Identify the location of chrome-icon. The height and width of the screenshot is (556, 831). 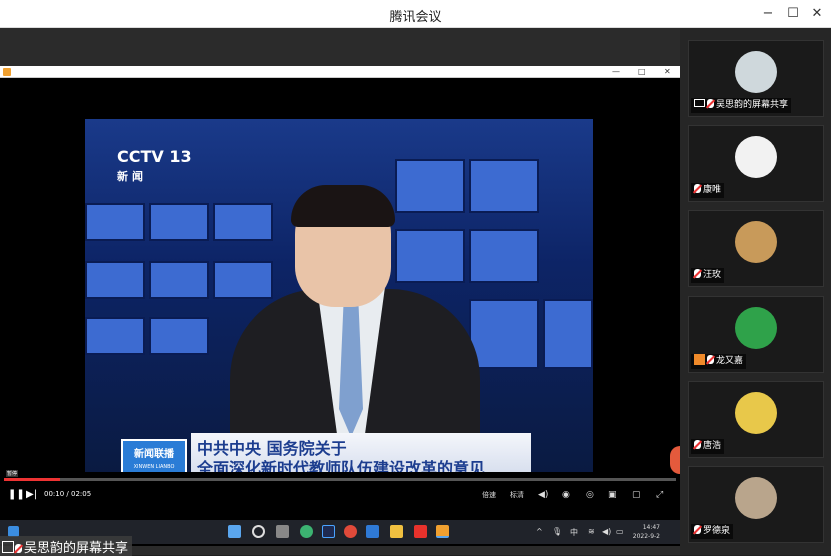
(350, 531).